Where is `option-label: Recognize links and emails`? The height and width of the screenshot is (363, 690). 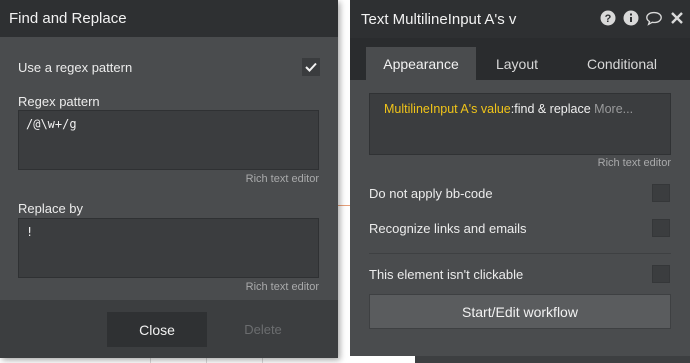 option-label: Recognize links and emails is located at coordinates (448, 228).